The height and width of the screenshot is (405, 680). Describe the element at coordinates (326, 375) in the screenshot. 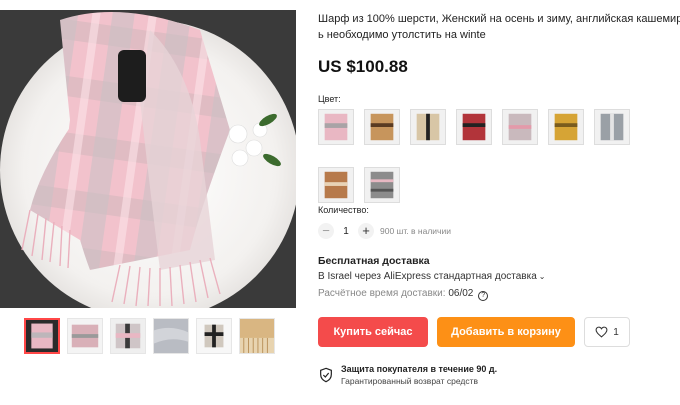

I see `shield-check-icon` at that location.